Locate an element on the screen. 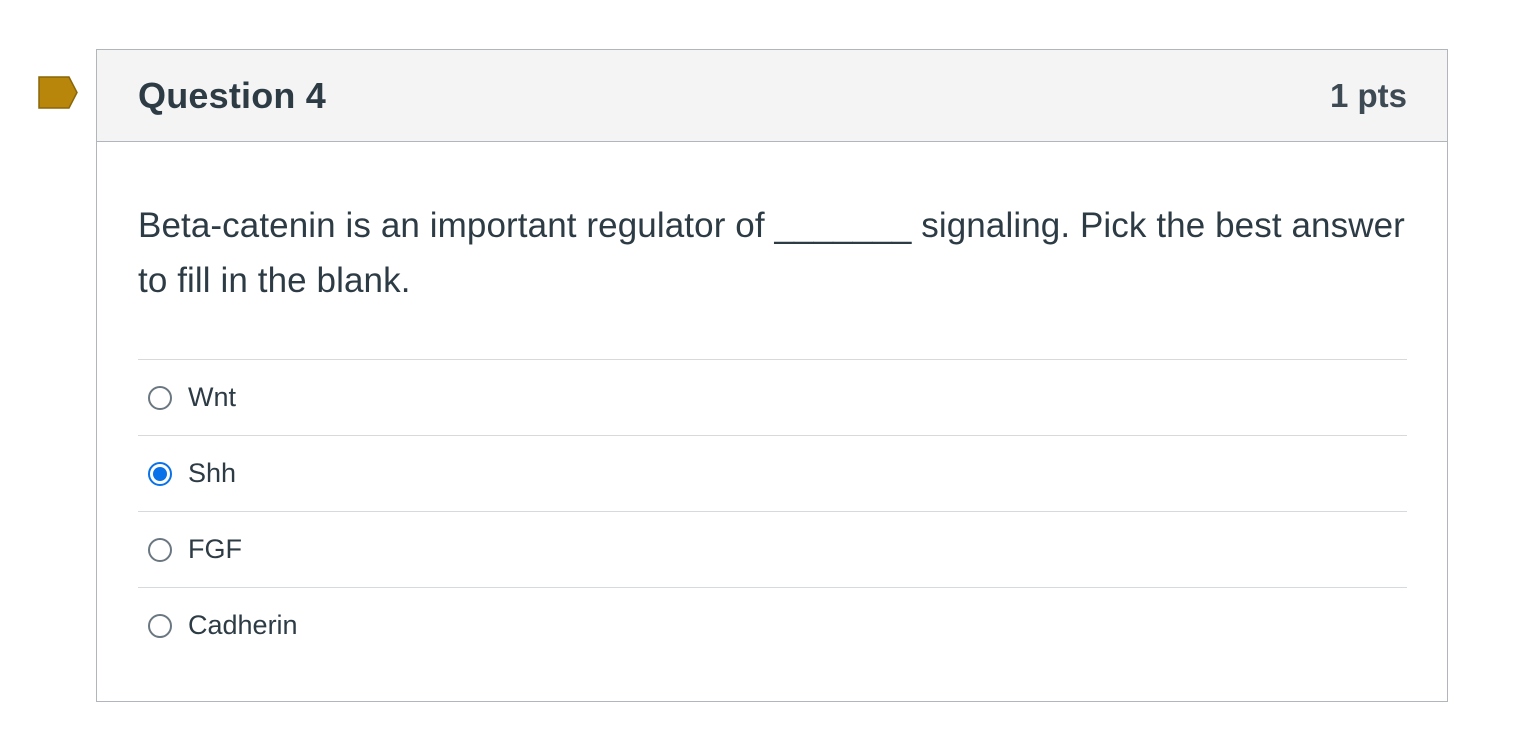 This screenshot has height=729, width=1530. answer-option-shh: Shh is located at coordinates (772, 474).